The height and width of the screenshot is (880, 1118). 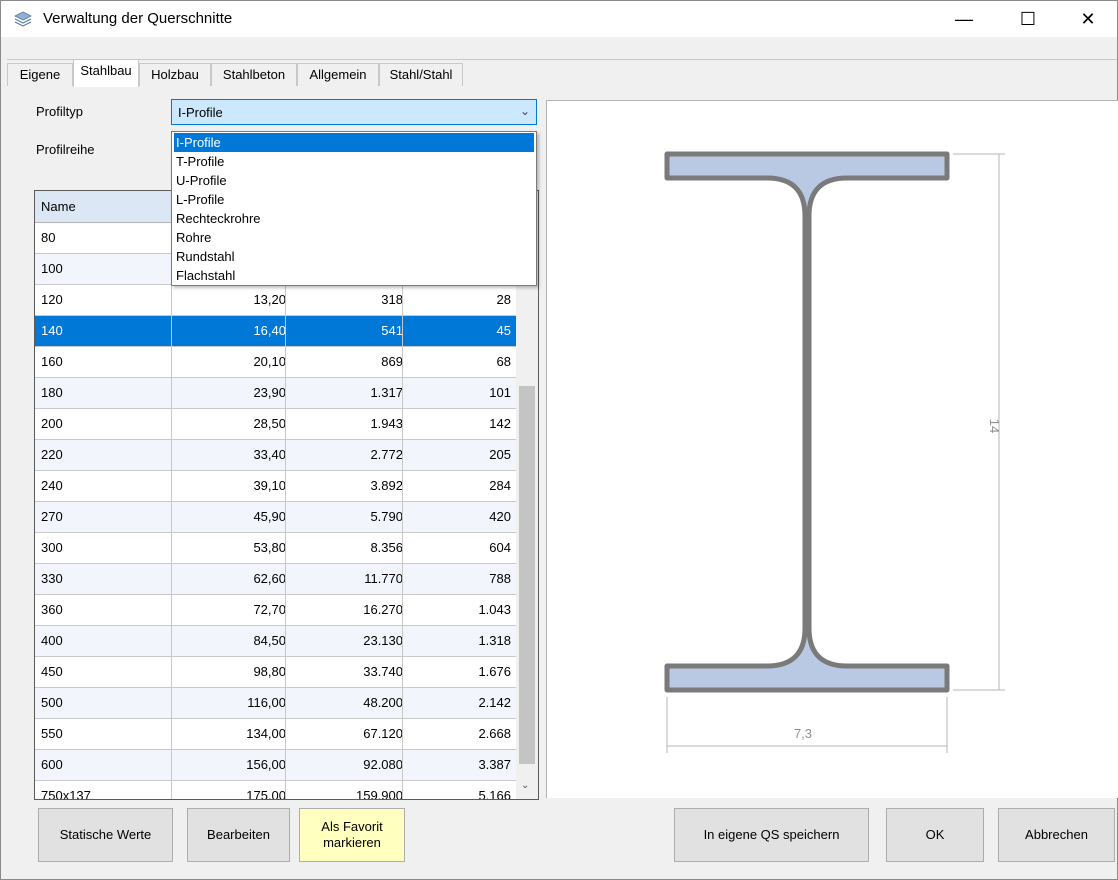 I want to click on table-cell: 284, so click(x=500, y=485).